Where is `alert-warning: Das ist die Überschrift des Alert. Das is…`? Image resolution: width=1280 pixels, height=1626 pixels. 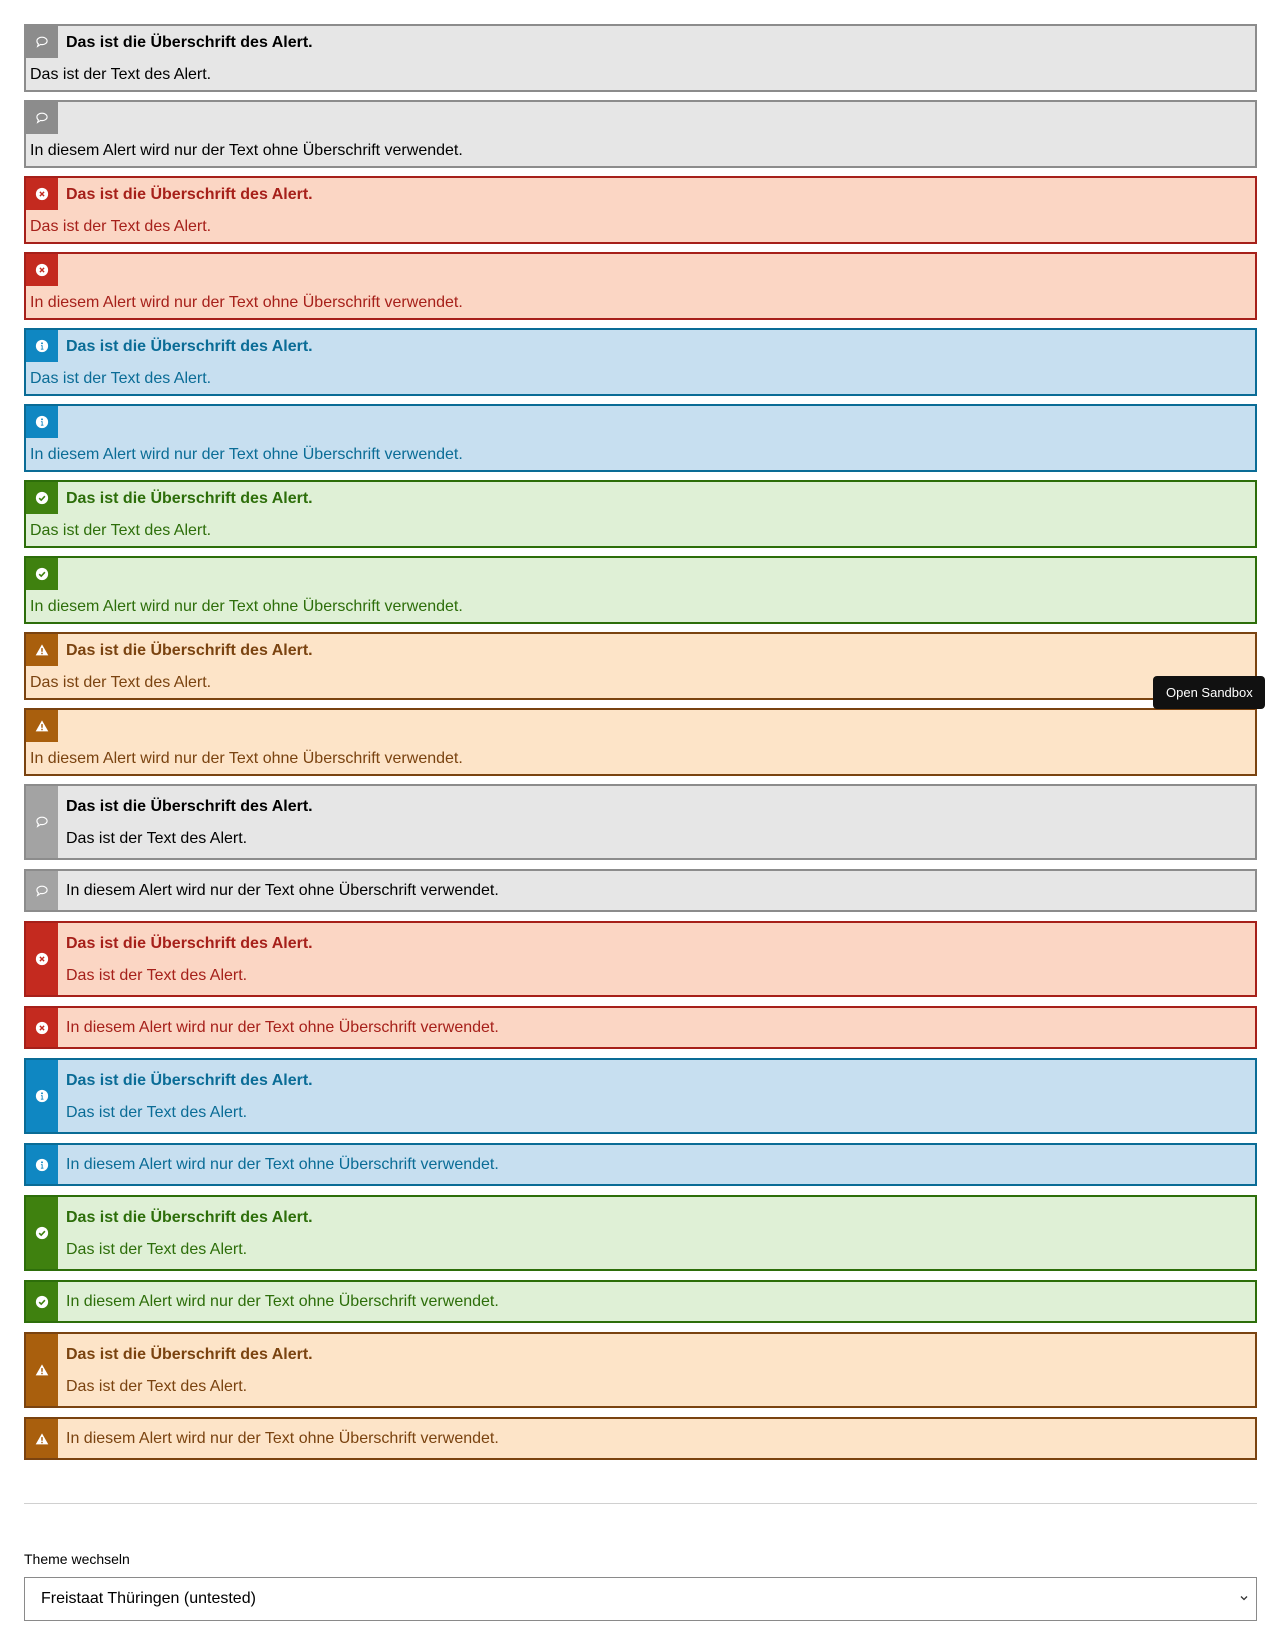
alert-warning: Das ist die Überschrift des Alert. Das is… is located at coordinates (640, 666).